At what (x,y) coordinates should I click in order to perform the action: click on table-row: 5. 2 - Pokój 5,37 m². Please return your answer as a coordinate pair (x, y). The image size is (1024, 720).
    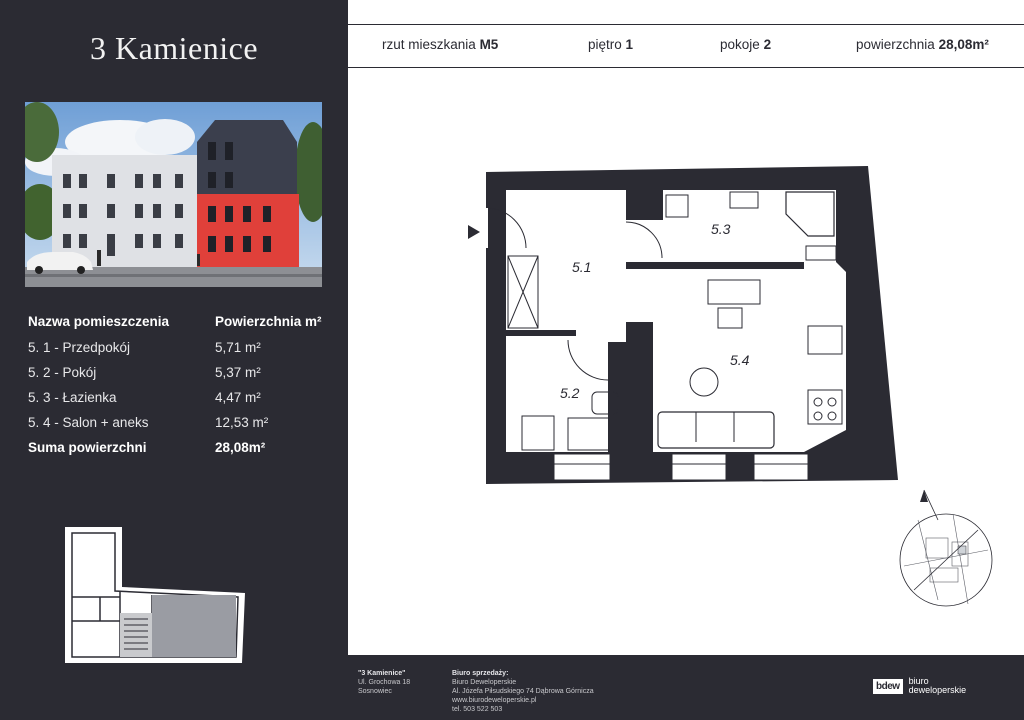
    Looking at the image, I should click on (178, 375).